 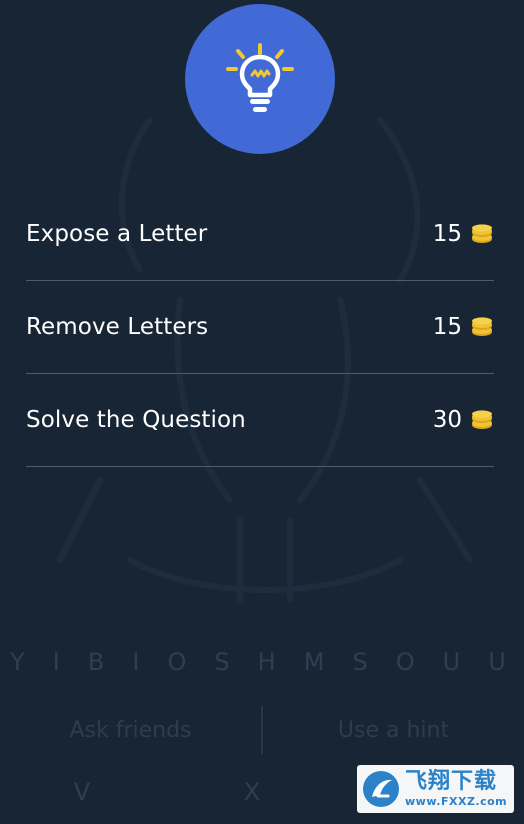 I want to click on site-watermark: 飞翔下载 www.FXXZ.com, so click(x=435, y=789).